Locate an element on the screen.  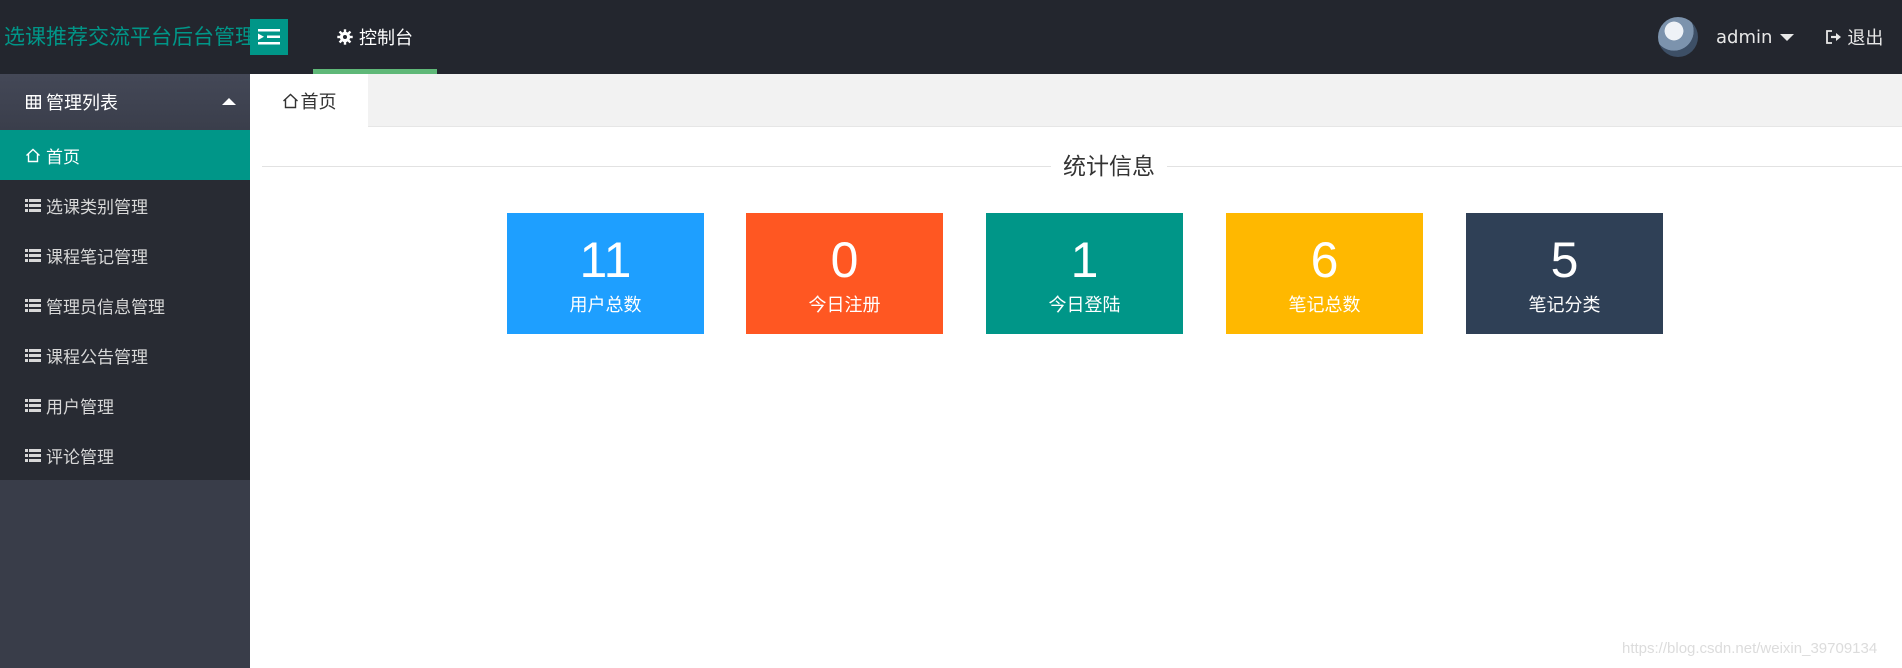
stat-card-user-total: 11 用户总数 is located at coordinates (605, 273).